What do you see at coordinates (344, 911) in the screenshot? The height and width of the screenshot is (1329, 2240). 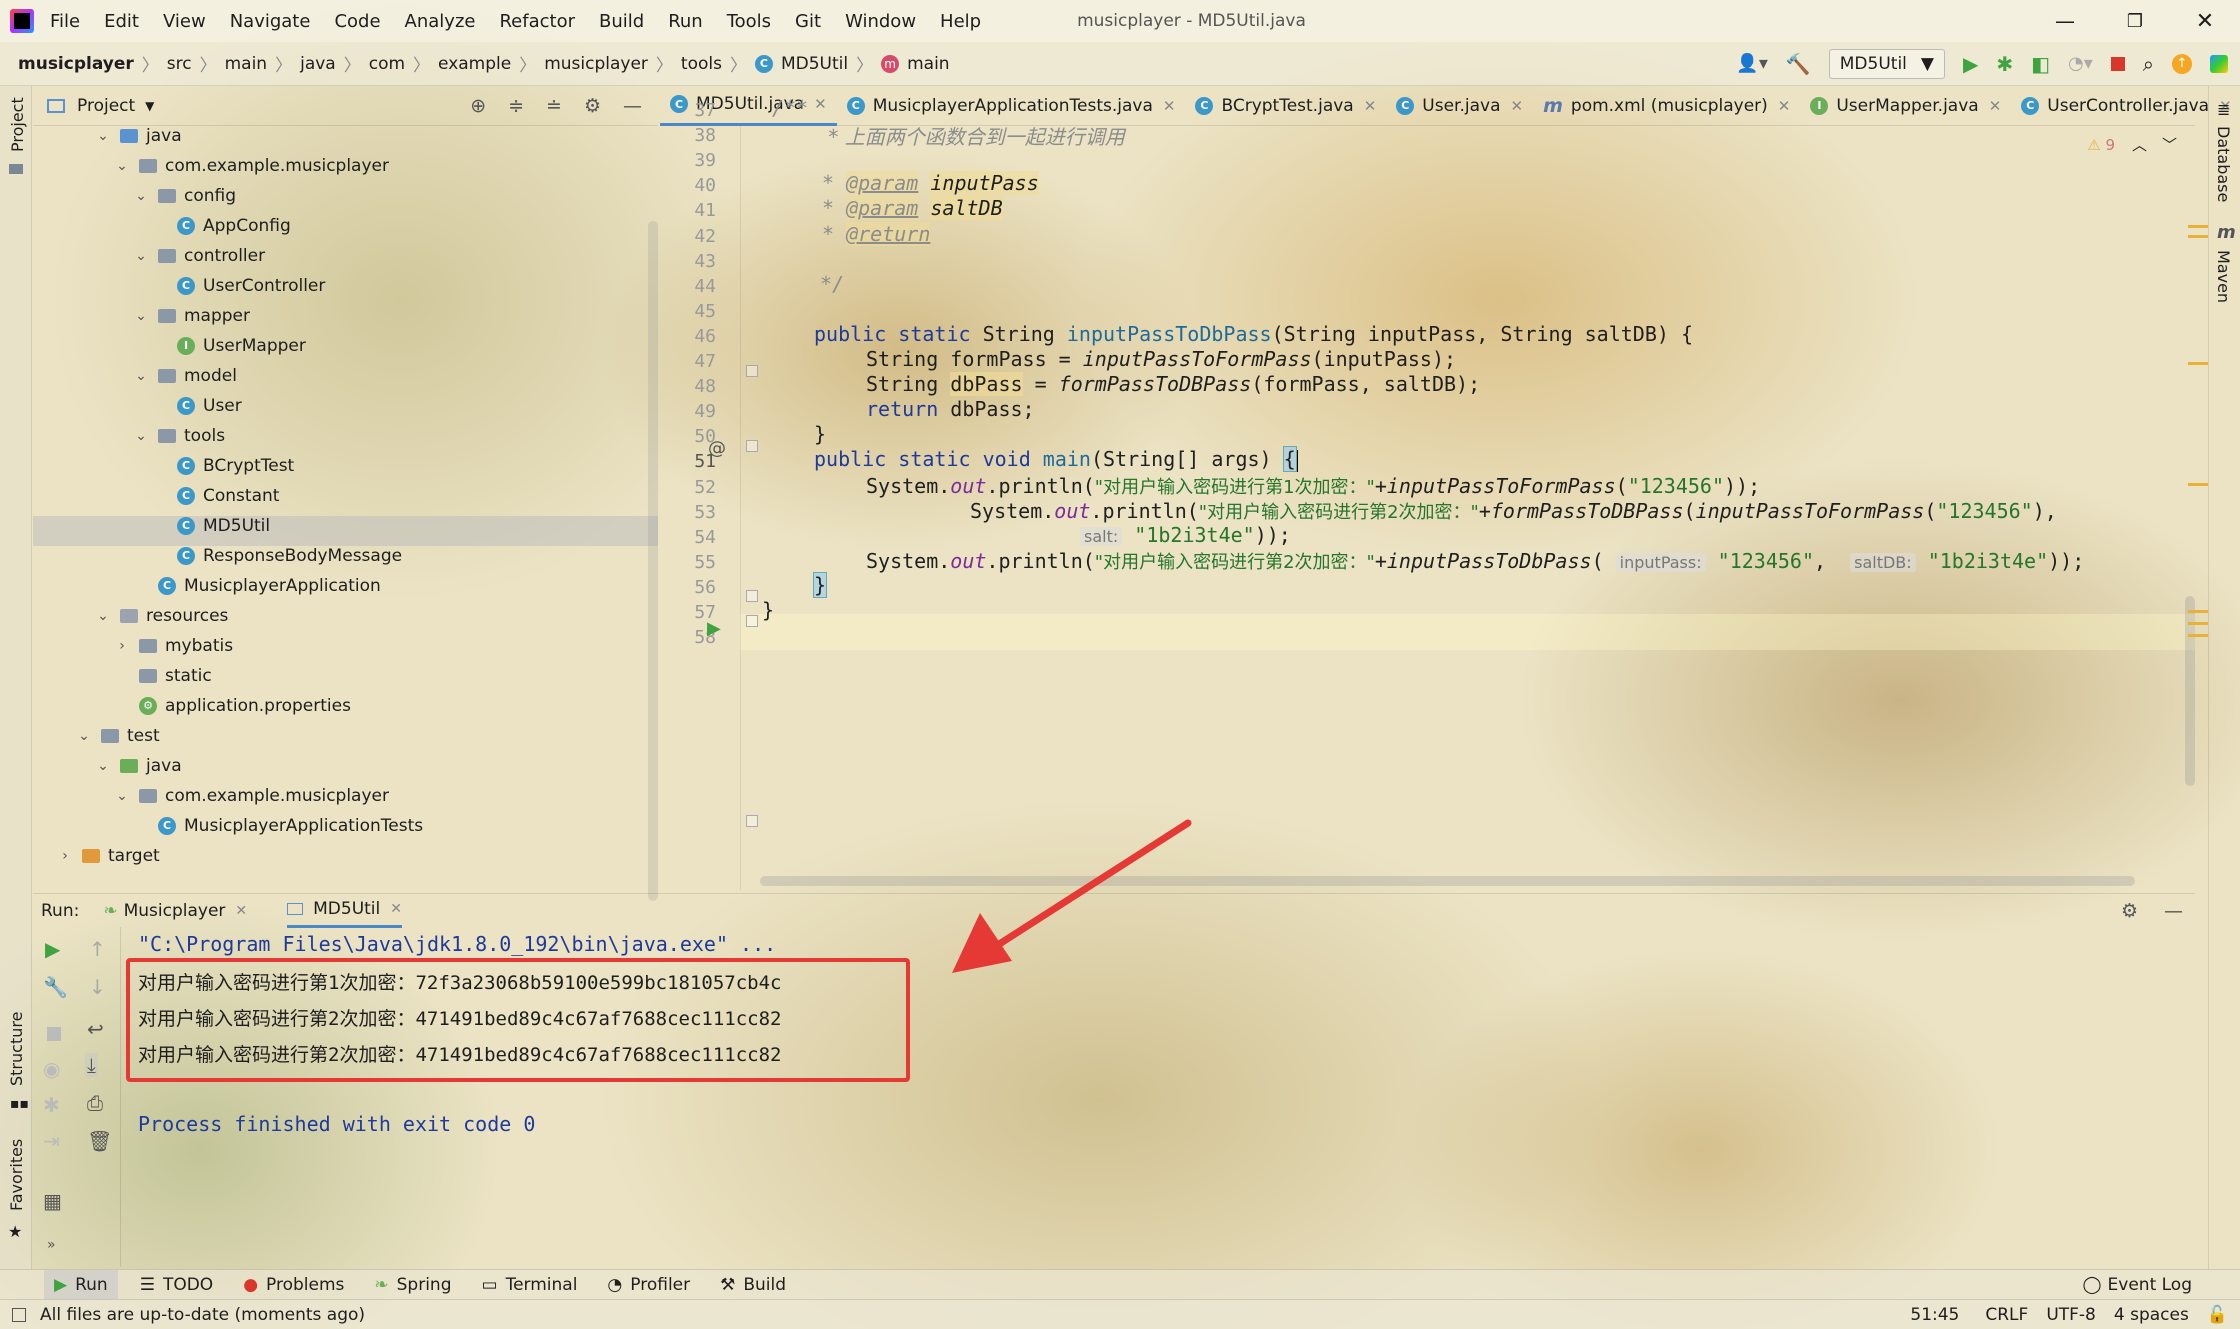 I see `run-tab-md5util-wrapper: MD5Util ✕` at bounding box center [344, 911].